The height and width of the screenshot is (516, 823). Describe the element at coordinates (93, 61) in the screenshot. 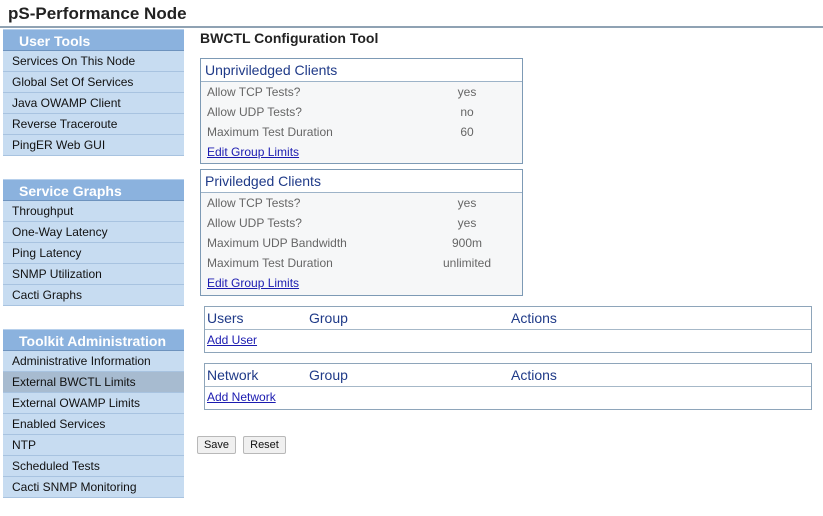

I see `sidebar-item-services-on-this-node: Services On This Node` at that location.